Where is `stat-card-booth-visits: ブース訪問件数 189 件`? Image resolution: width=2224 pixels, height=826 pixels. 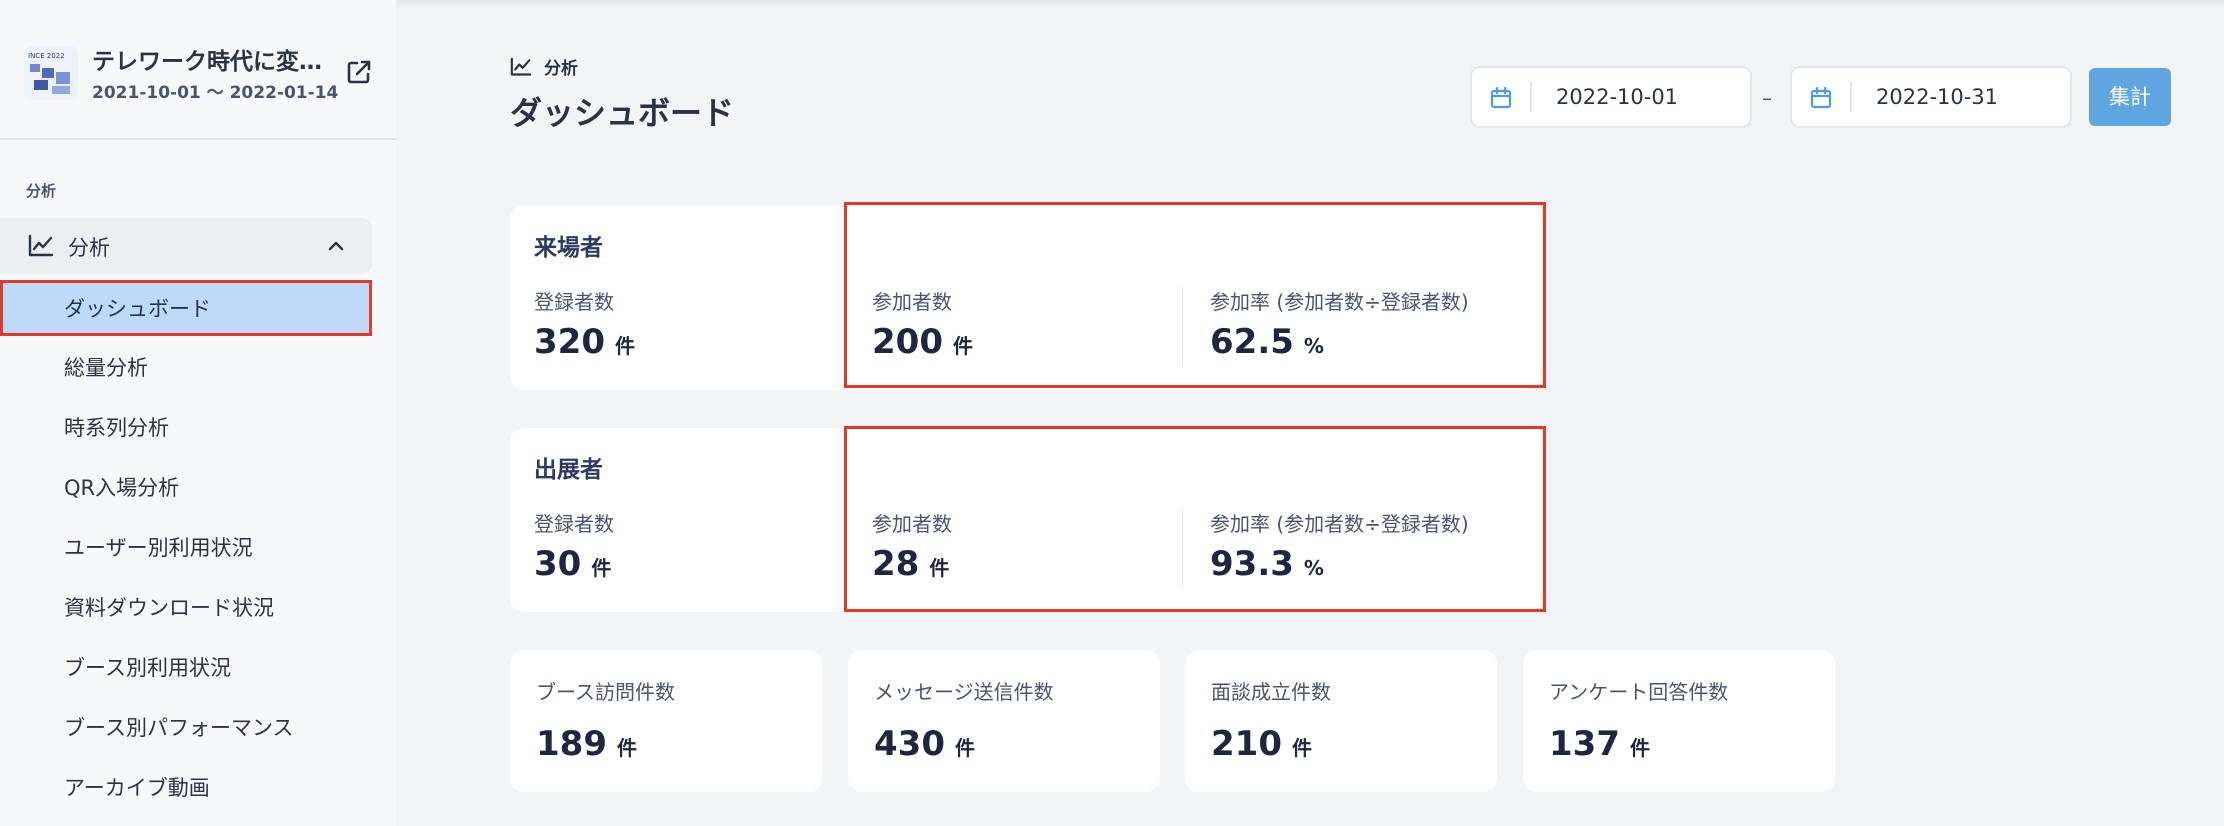 stat-card-booth-visits: ブース訪問件数 189 件 is located at coordinates (666, 721).